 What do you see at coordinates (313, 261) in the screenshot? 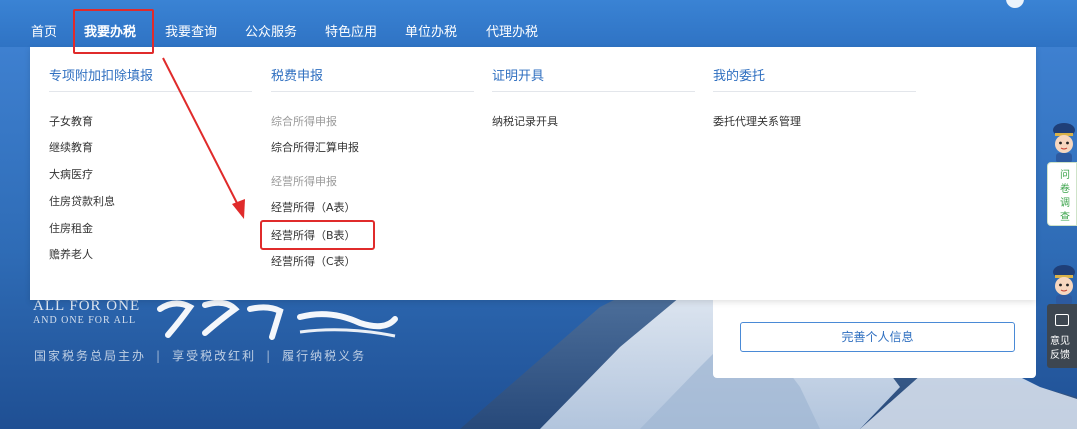
I see `menu-item-business-income-c: 经营所得（C表）` at bounding box center [313, 261].